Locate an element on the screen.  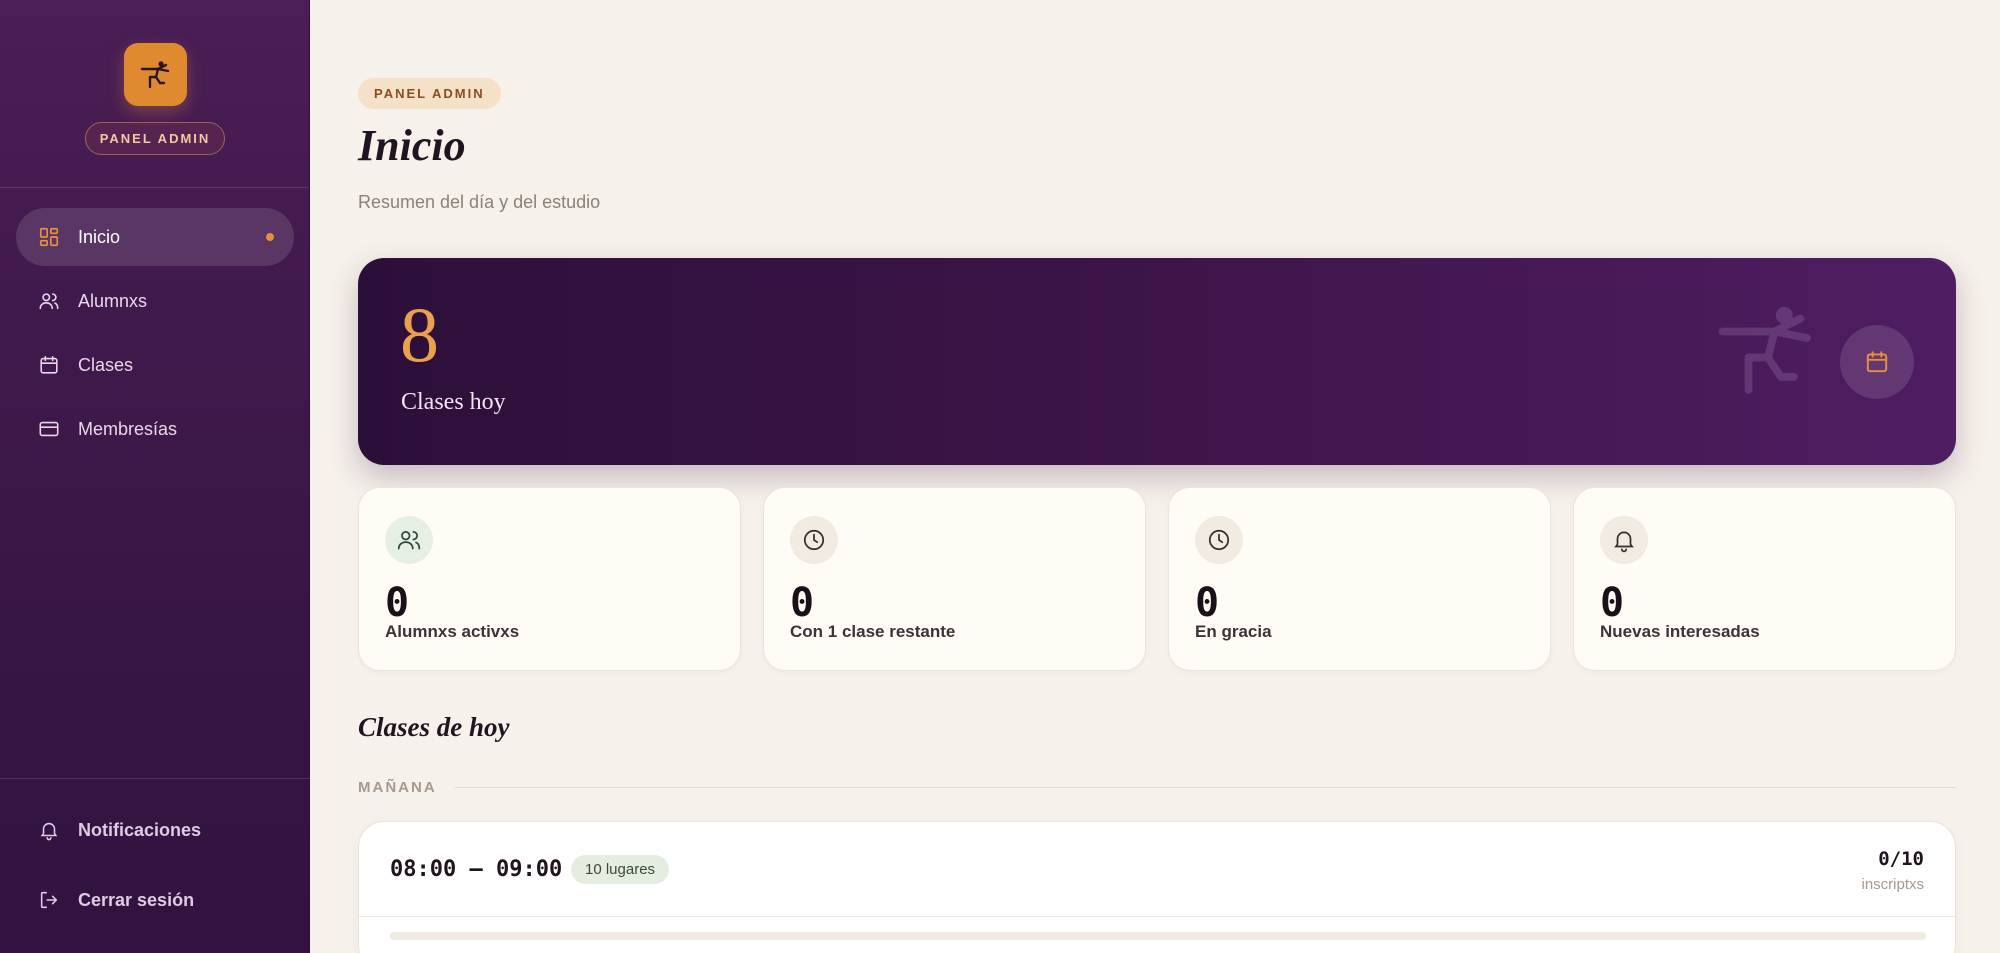
notifications-button: Notificaciones is located at coordinates (155, 830).